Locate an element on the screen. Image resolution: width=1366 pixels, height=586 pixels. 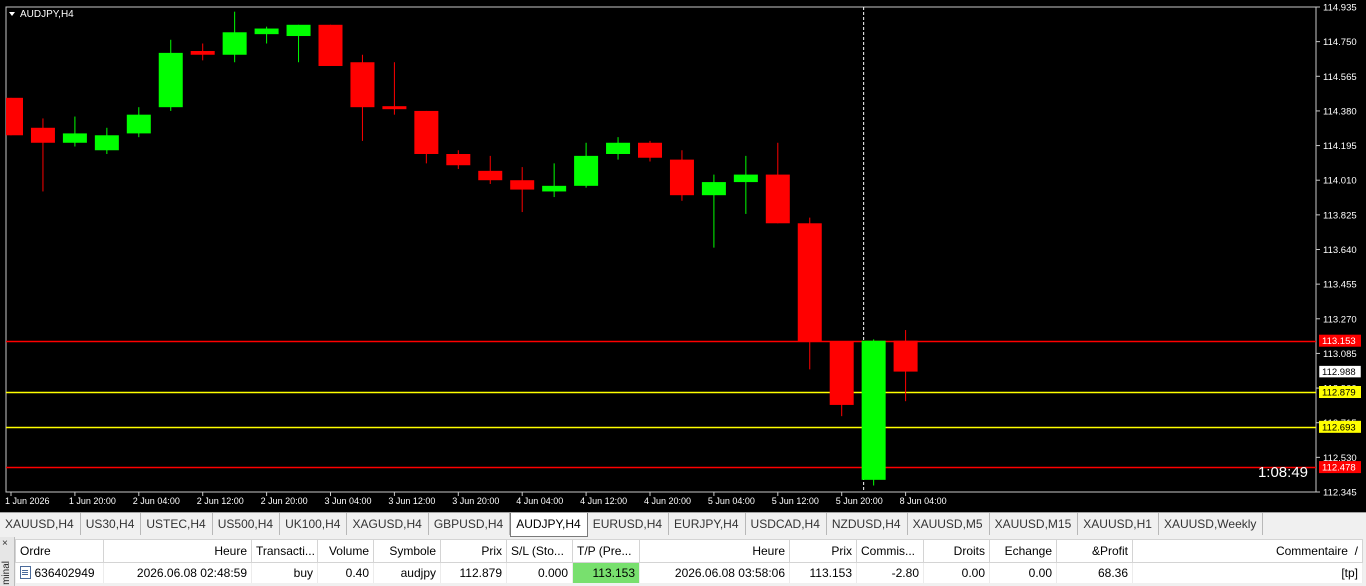
col-header-heure-now: Heure is located at coordinates (714, 551).